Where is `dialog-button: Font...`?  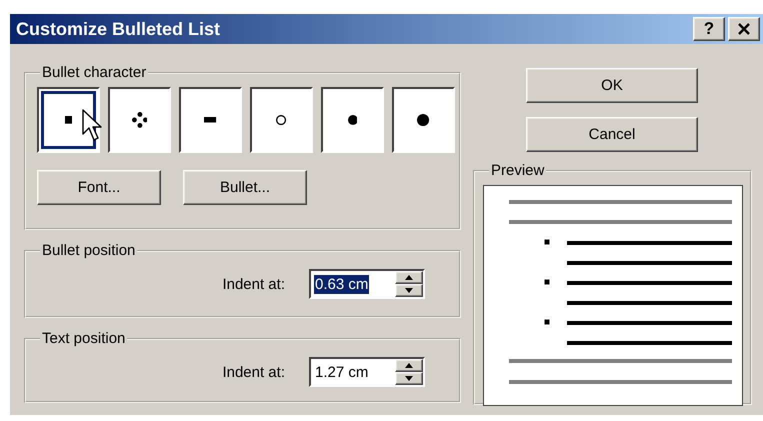 dialog-button: Font... is located at coordinates (99, 187).